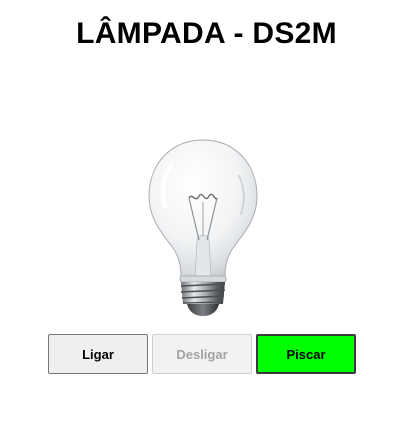 Image resolution: width=413 pixels, height=425 pixels. What do you see at coordinates (203, 228) in the screenshot?
I see `light-bulb-icon` at bounding box center [203, 228].